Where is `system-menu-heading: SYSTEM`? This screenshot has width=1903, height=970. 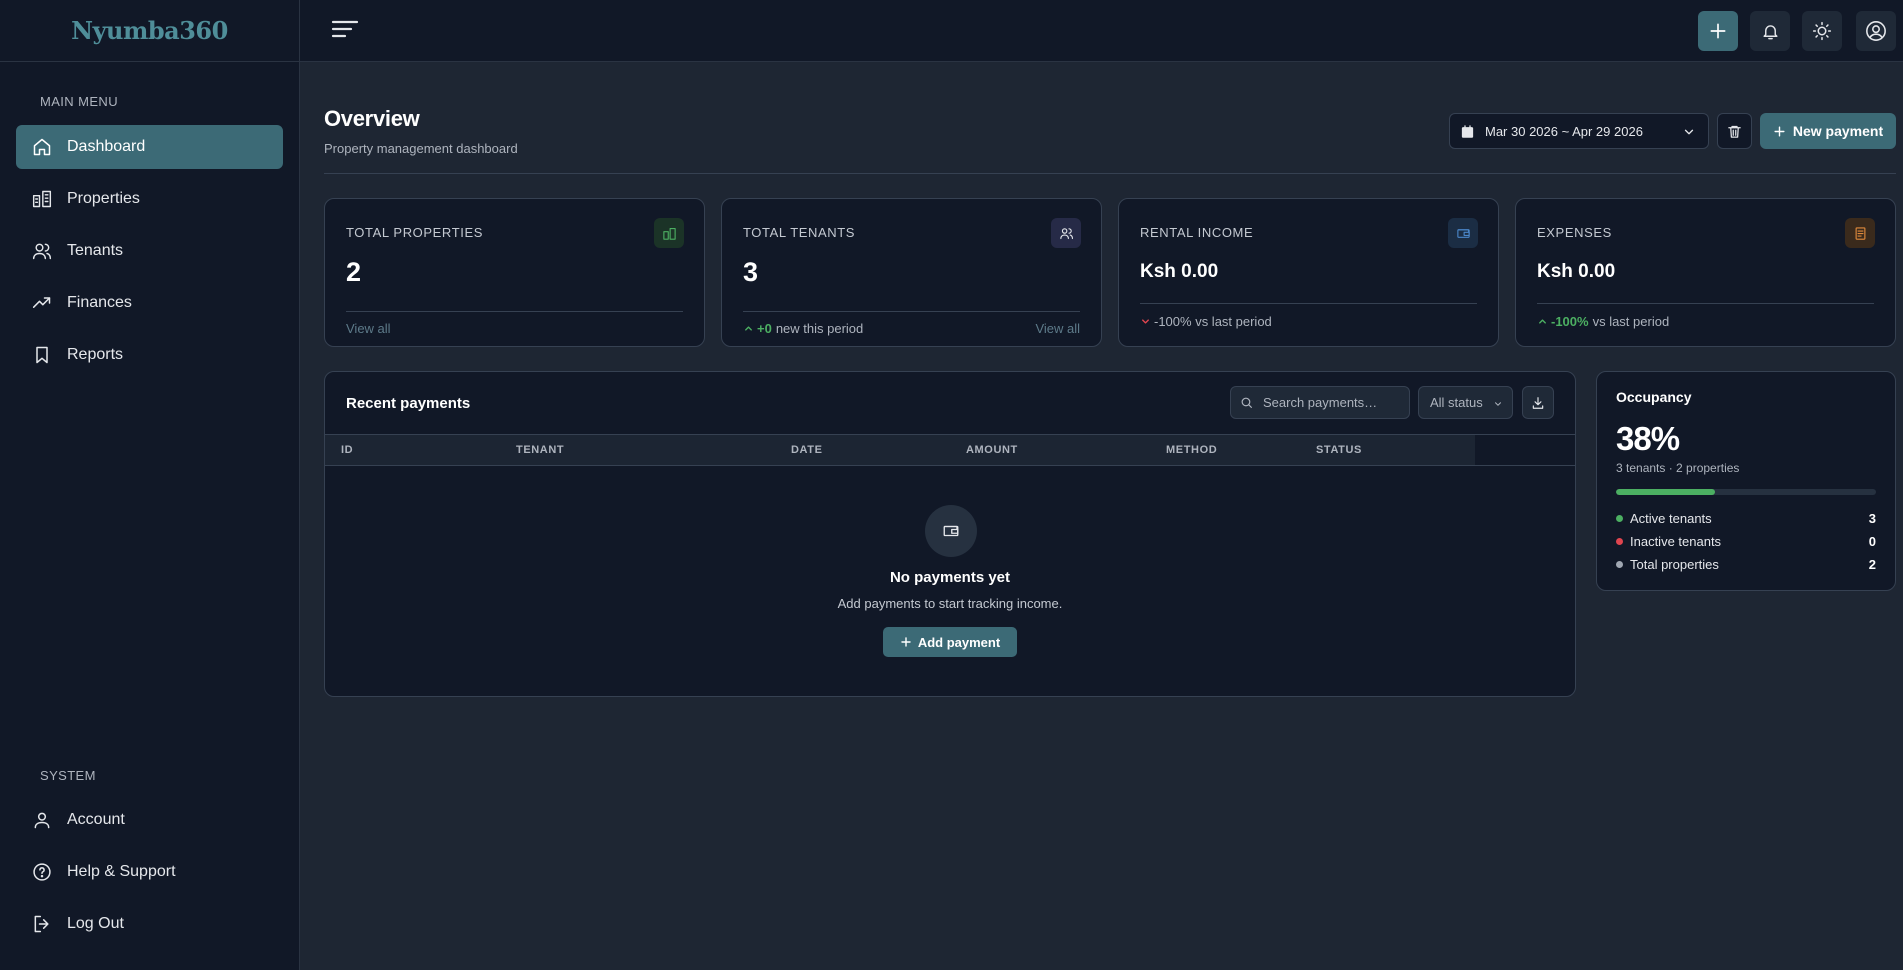
system-menu-heading: SYSTEM is located at coordinates (68, 775).